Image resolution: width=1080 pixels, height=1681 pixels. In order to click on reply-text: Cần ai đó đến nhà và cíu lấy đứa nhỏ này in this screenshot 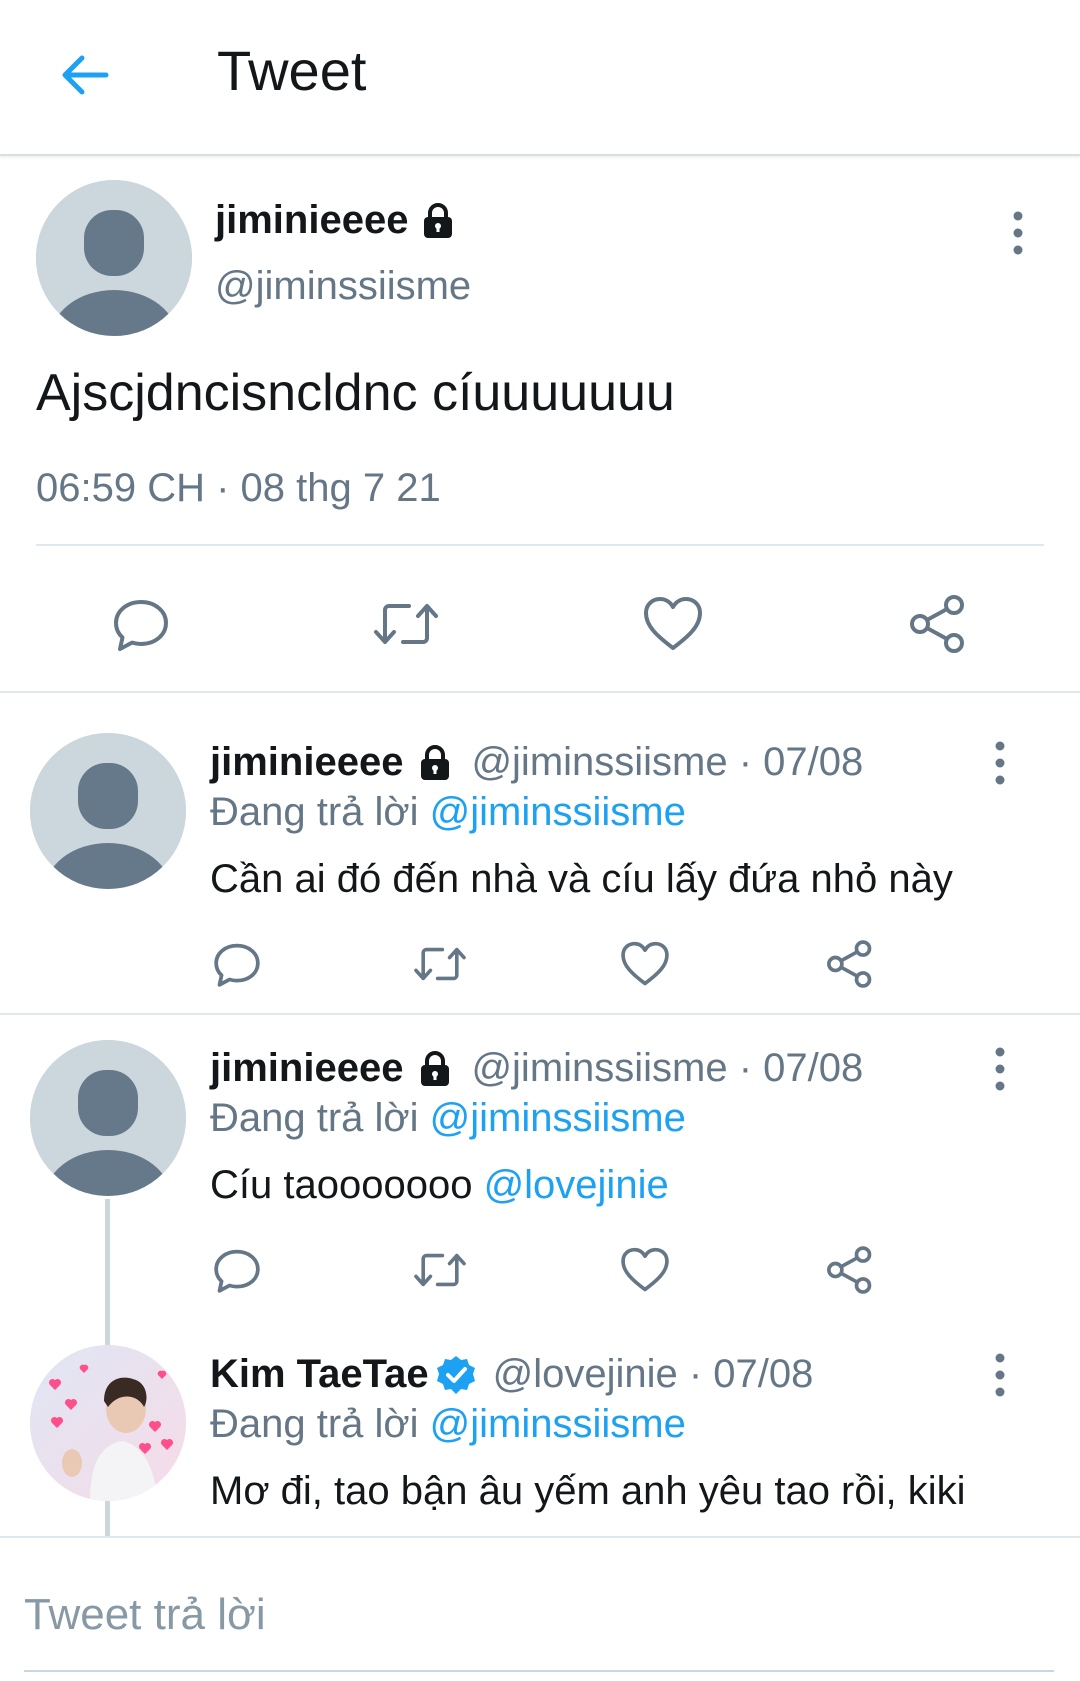, I will do `click(581, 879)`.